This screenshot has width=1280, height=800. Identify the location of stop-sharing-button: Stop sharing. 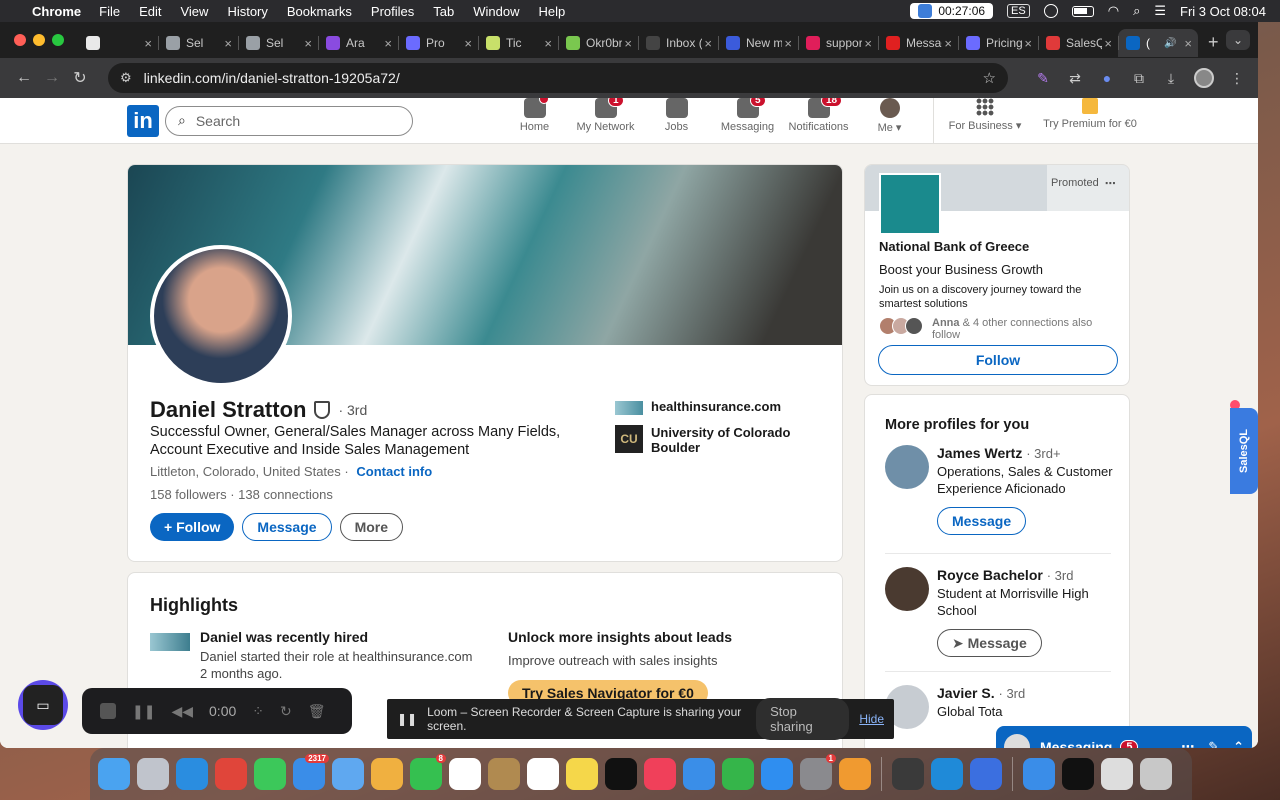
(803, 719).